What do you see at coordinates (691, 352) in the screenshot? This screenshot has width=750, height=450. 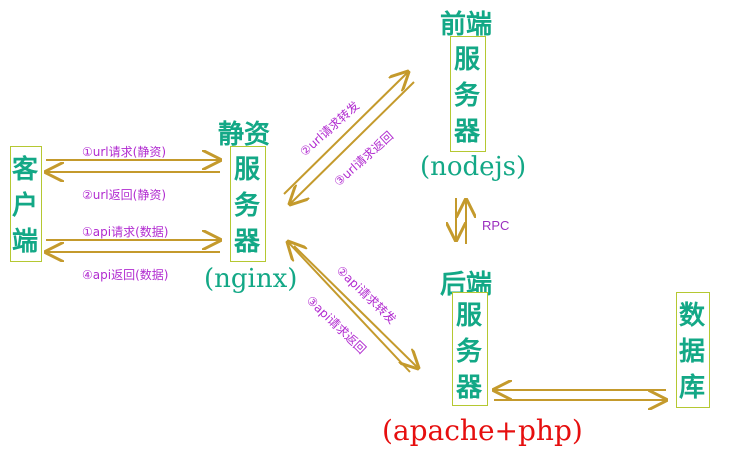 I see `database-label: 数据库` at bounding box center [691, 352].